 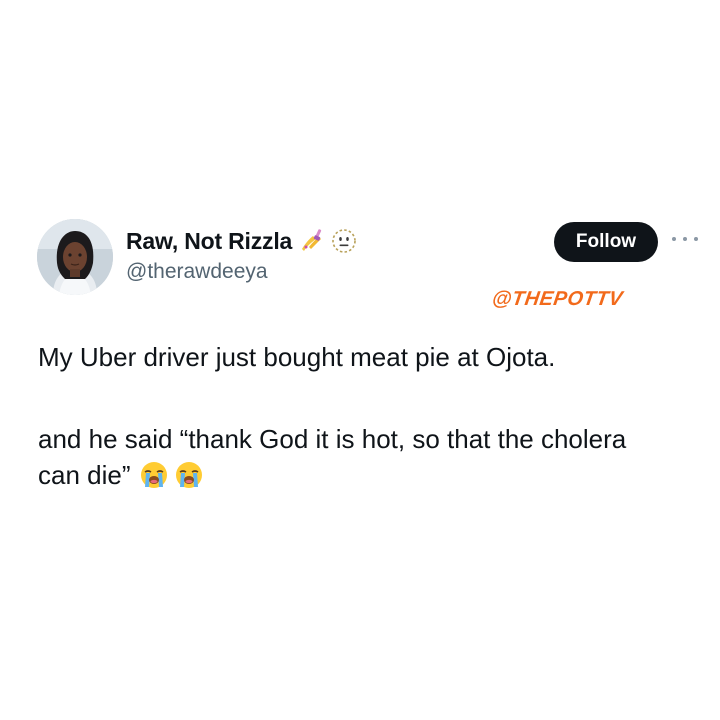 What do you see at coordinates (606, 242) in the screenshot?
I see `follow-button: Follow` at bounding box center [606, 242].